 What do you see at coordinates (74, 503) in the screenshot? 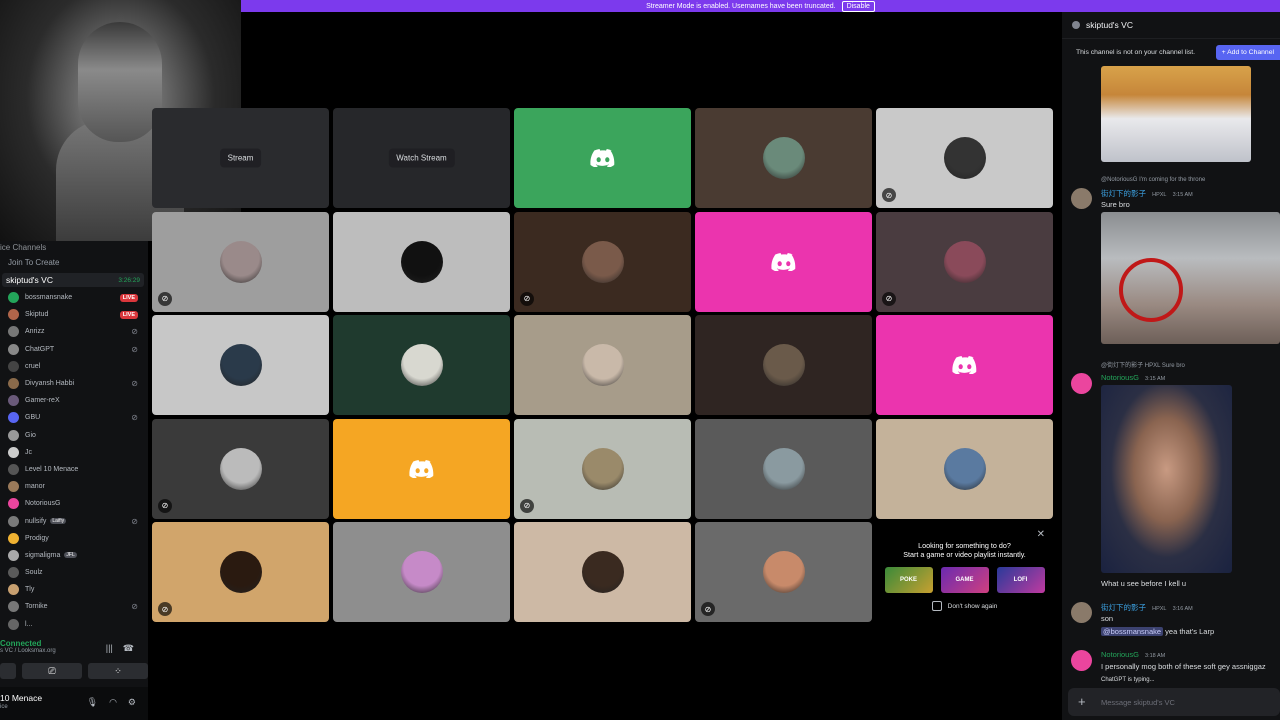
I see `voice-member: NotoriousG` at bounding box center [74, 503].